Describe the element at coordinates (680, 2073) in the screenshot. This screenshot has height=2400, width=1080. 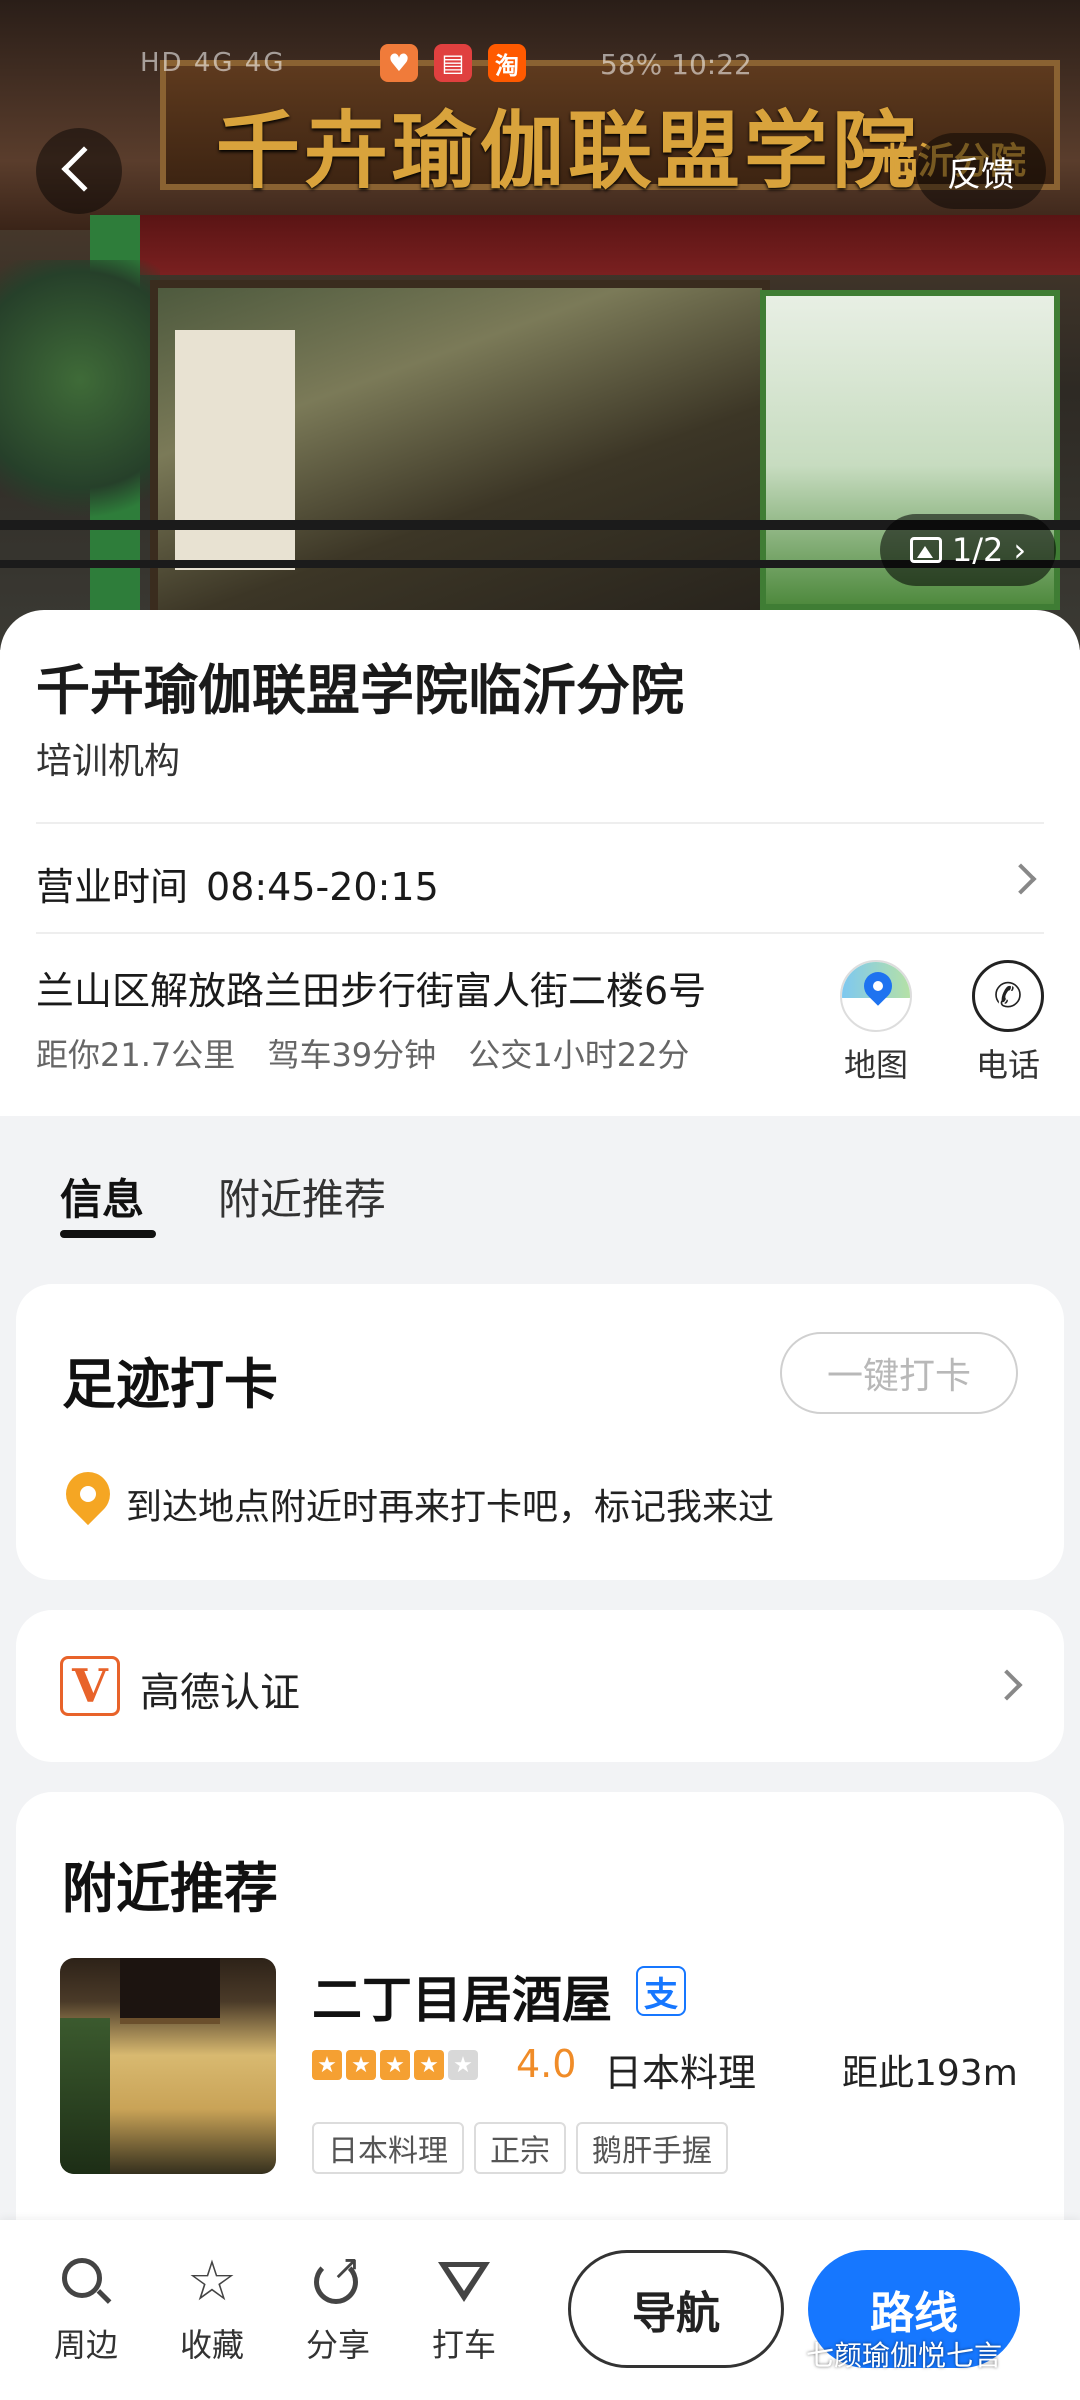
I see `poi-cuisine: 日本料理` at that location.